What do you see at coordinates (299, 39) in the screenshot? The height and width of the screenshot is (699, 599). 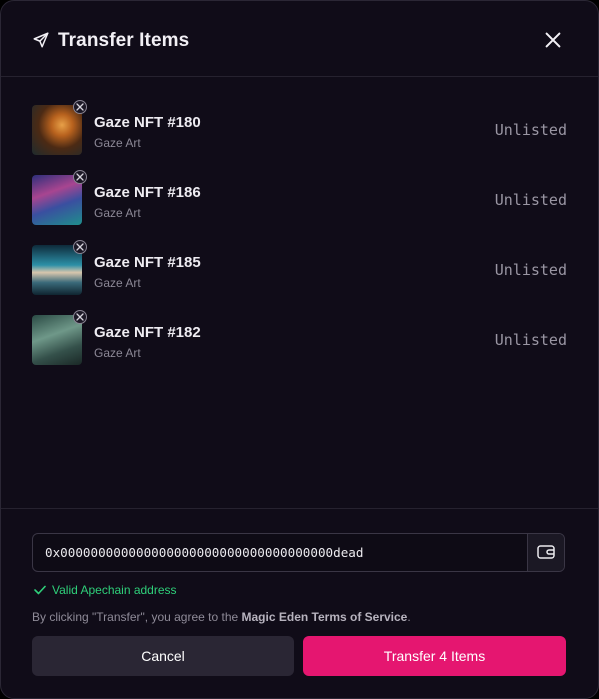 I see `modal-header: Transfer Items` at bounding box center [299, 39].